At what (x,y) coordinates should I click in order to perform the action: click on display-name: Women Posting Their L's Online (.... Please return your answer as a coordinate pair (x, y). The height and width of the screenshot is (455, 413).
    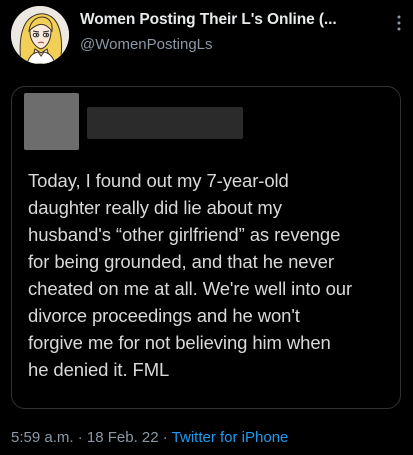
    Looking at the image, I should click on (208, 20).